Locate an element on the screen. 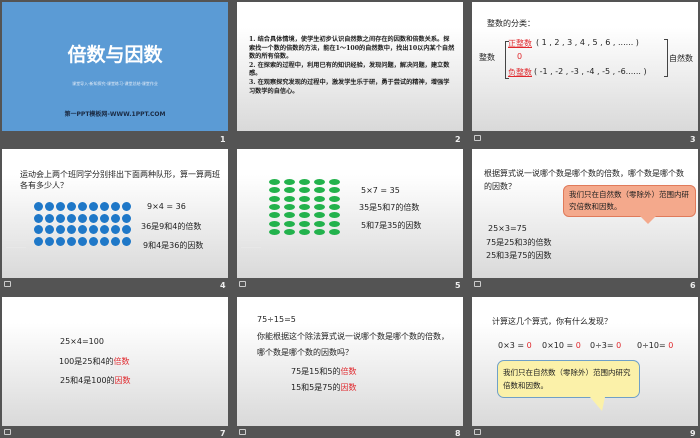 This screenshot has width=700, height=438. slide-number: 7 is located at coordinates (223, 433).